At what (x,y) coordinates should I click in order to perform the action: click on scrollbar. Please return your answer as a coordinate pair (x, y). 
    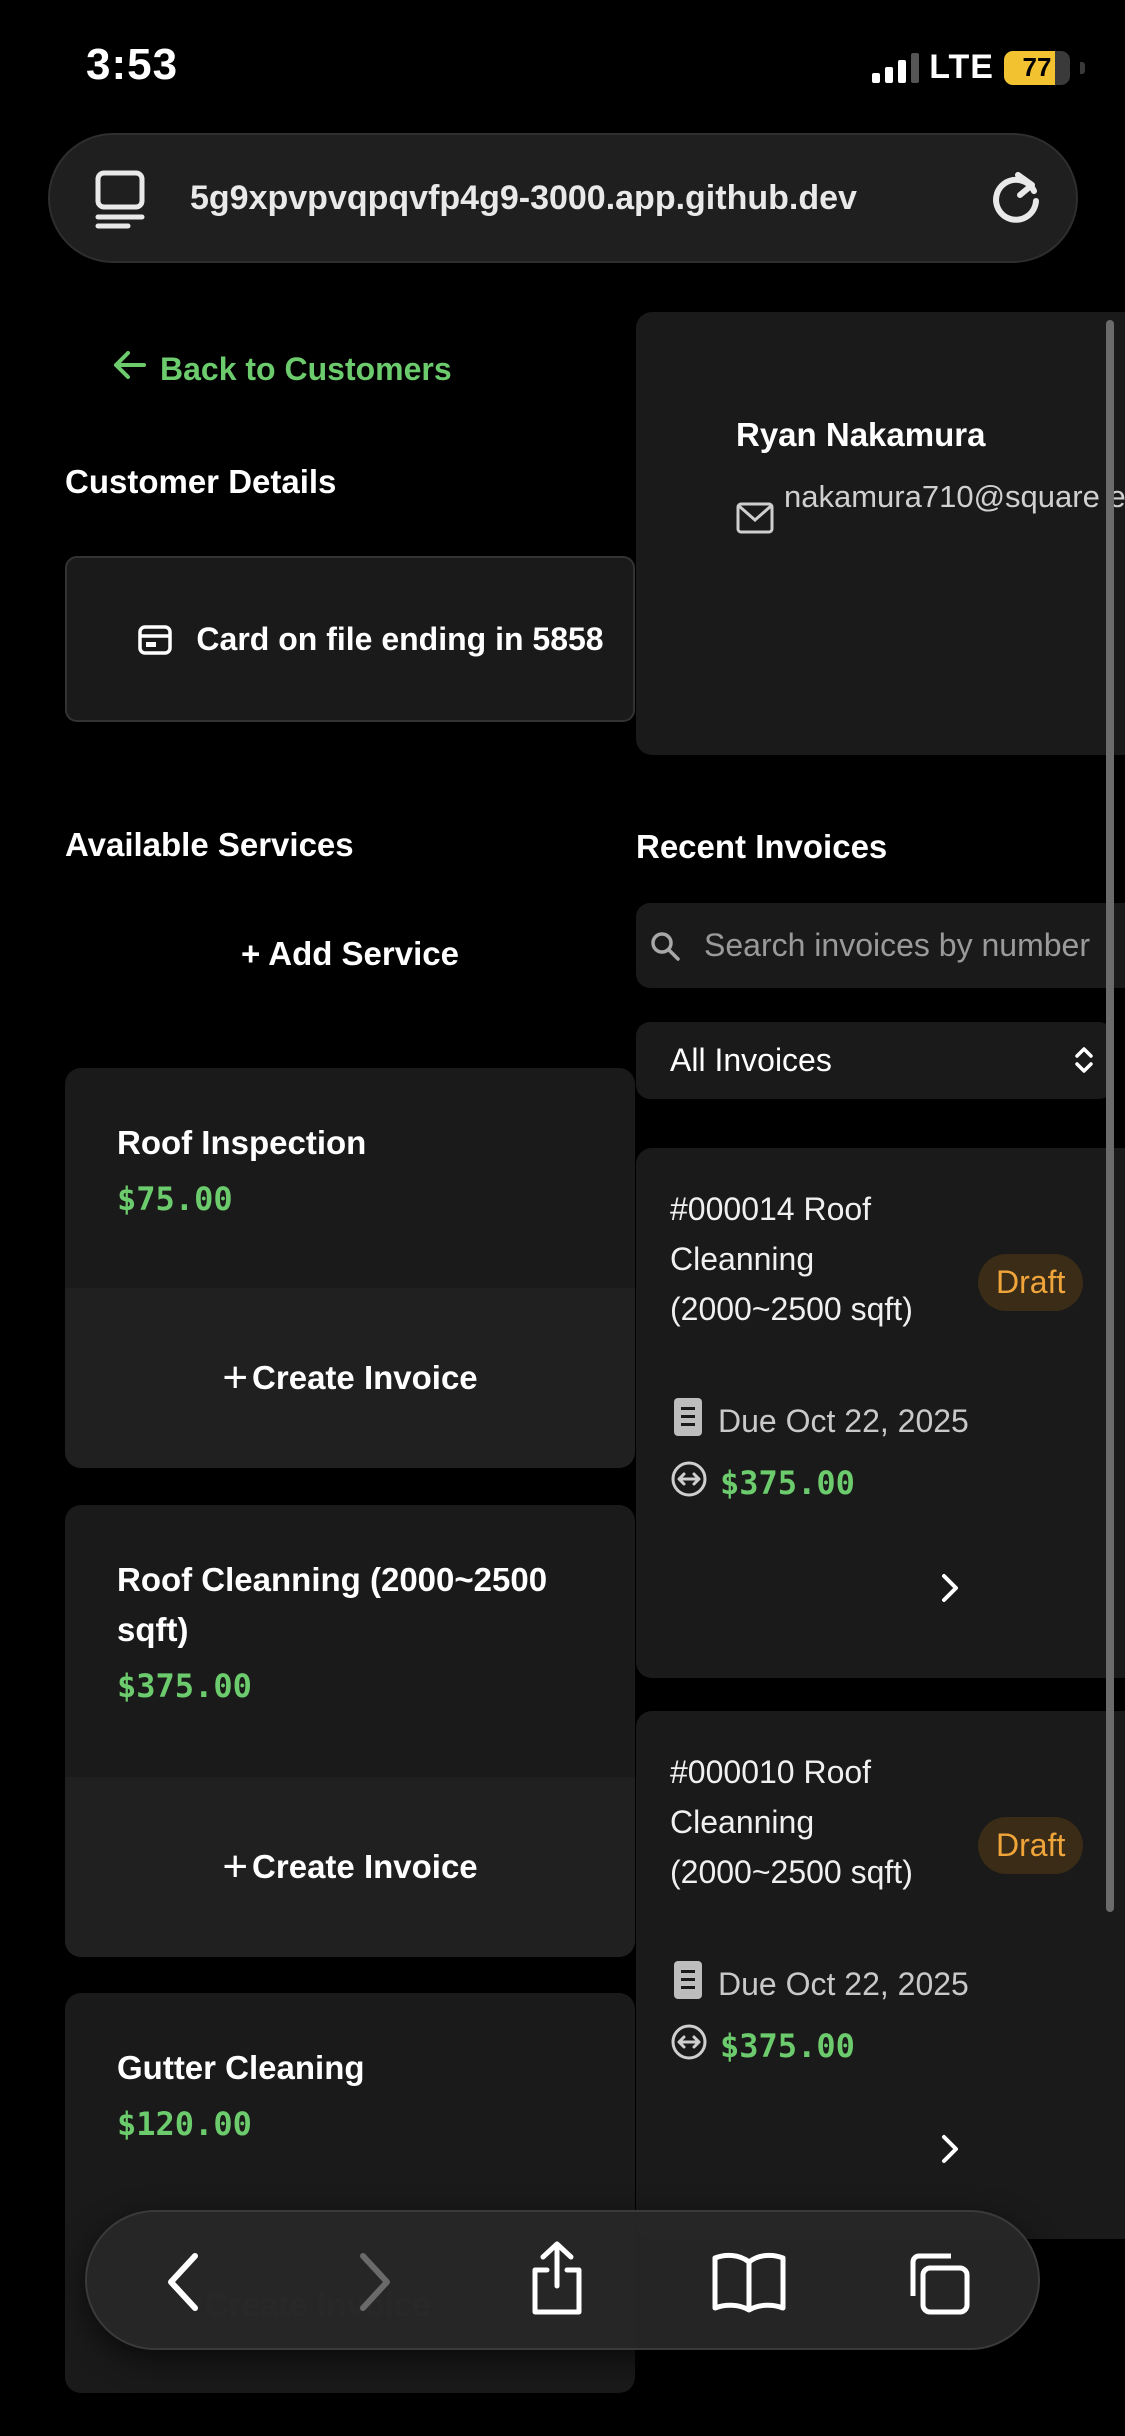
    Looking at the image, I should click on (1110, 1116).